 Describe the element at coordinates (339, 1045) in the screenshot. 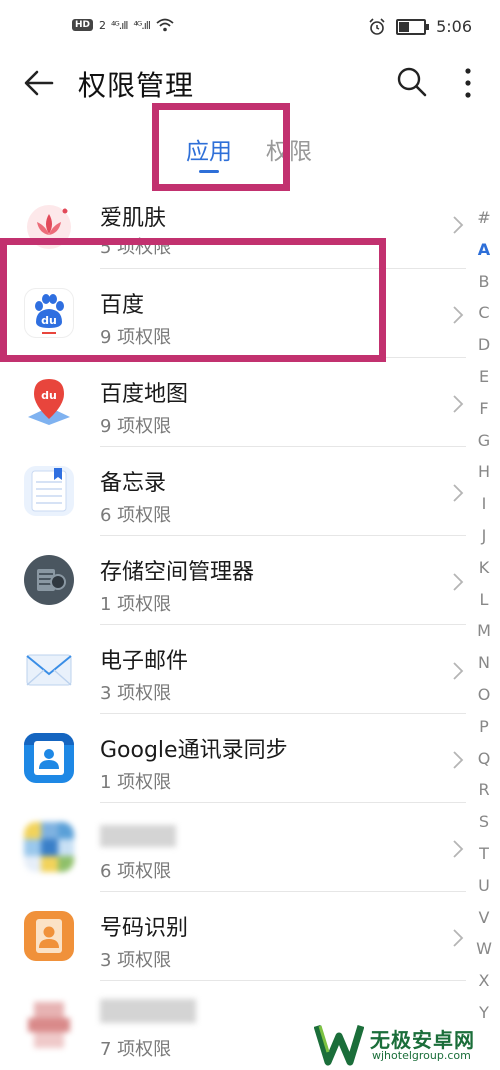

I see `watermark-logo-icon` at that location.